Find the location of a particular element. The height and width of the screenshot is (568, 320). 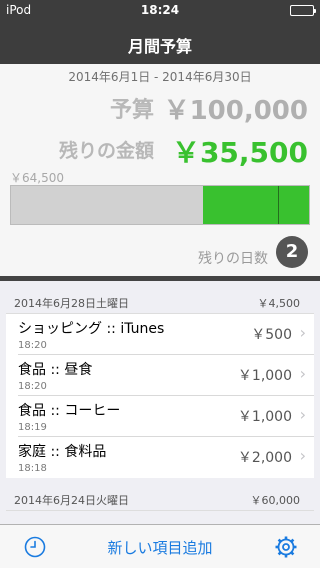

remaining-label: 残りの金額 is located at coordinates (106, 151).